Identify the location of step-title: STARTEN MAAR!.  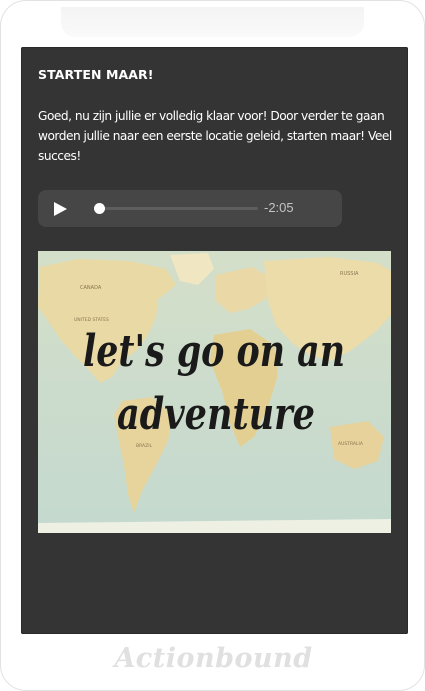
(96, 74).